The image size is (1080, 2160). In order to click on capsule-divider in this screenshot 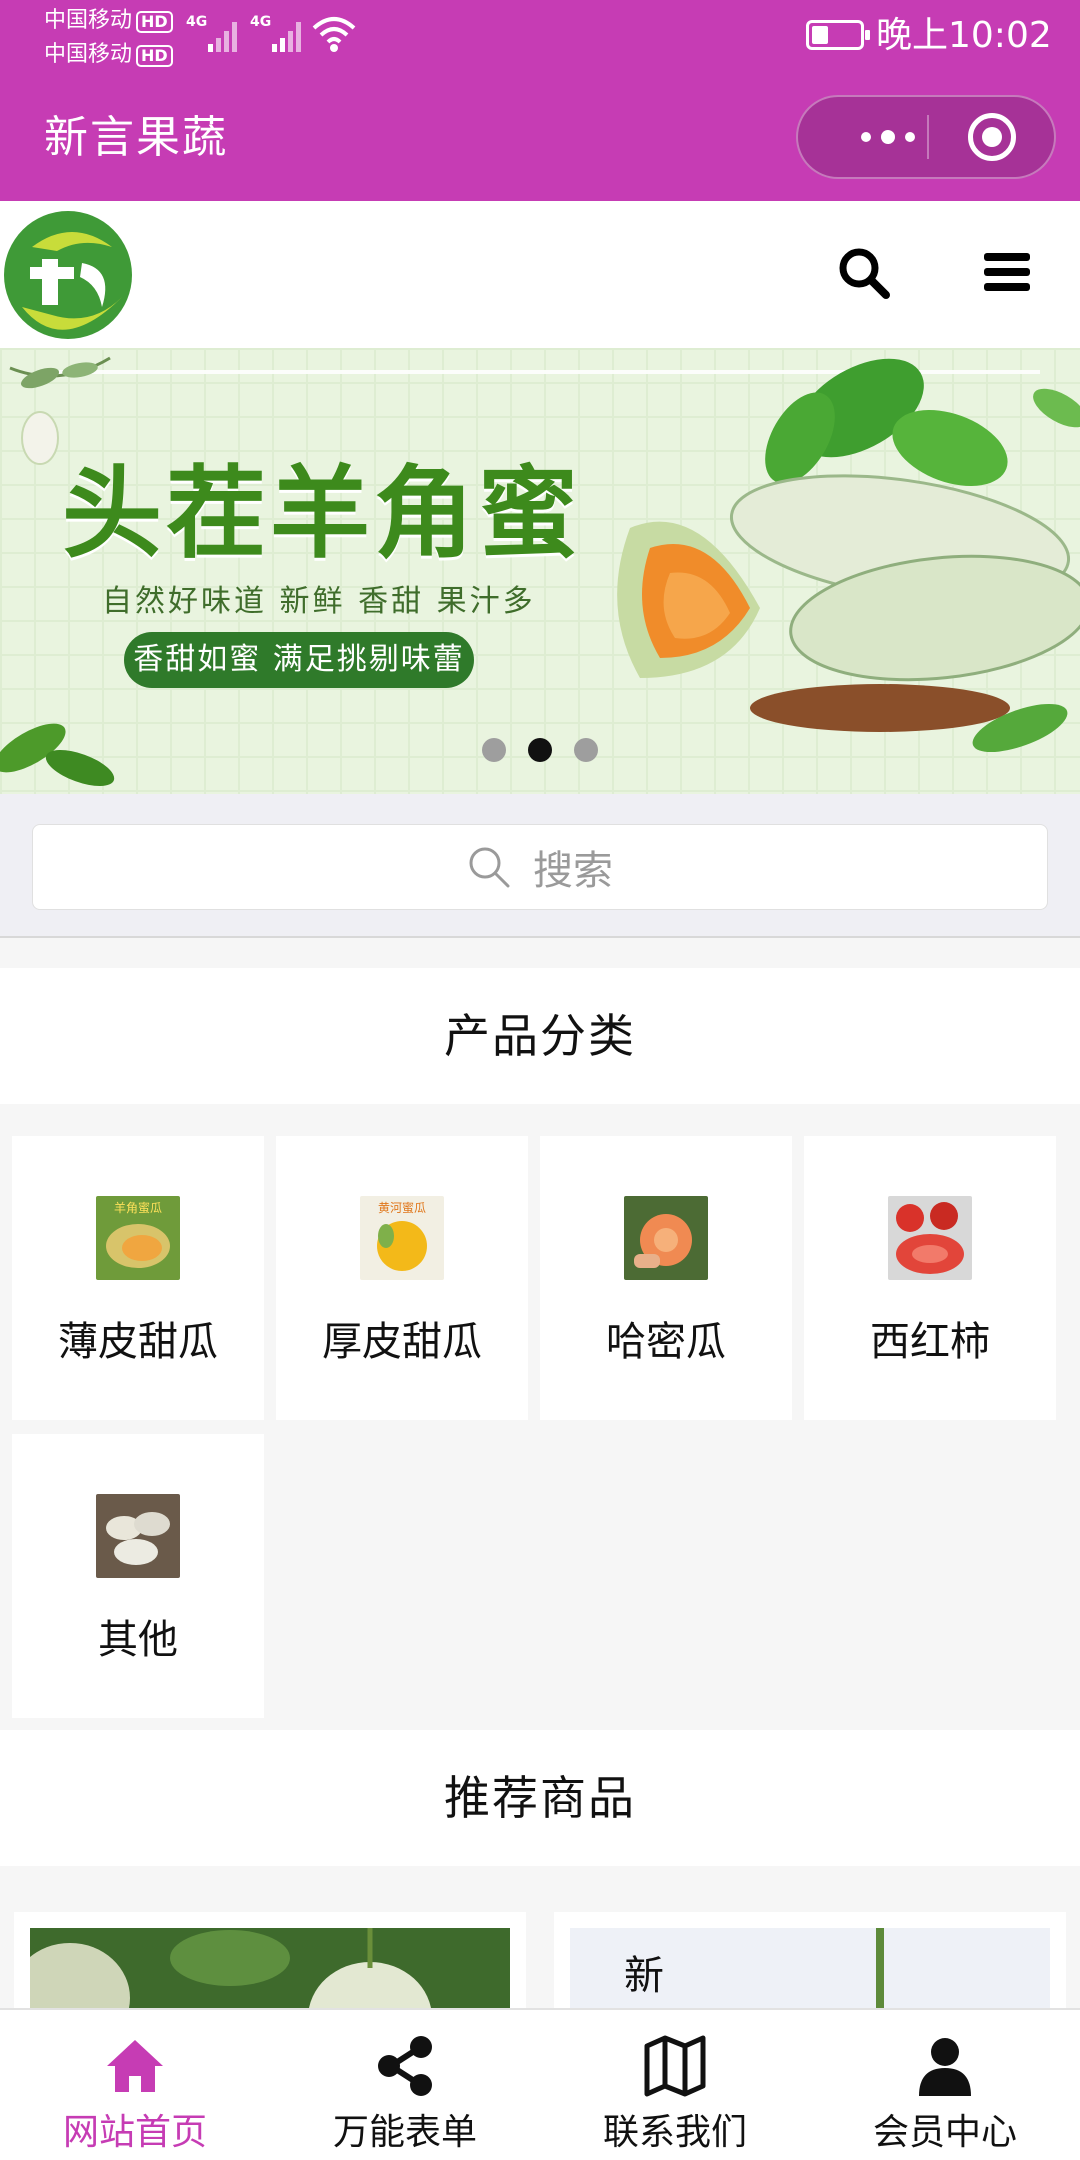, I will do `click(928, 137)`.